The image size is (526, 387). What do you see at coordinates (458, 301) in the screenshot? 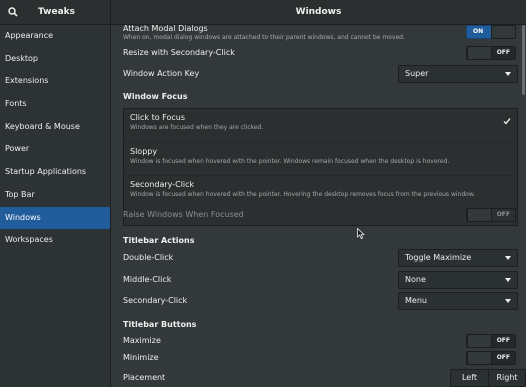
I see `secondary-click-combo: Menu` at bounding box center [458, 301].